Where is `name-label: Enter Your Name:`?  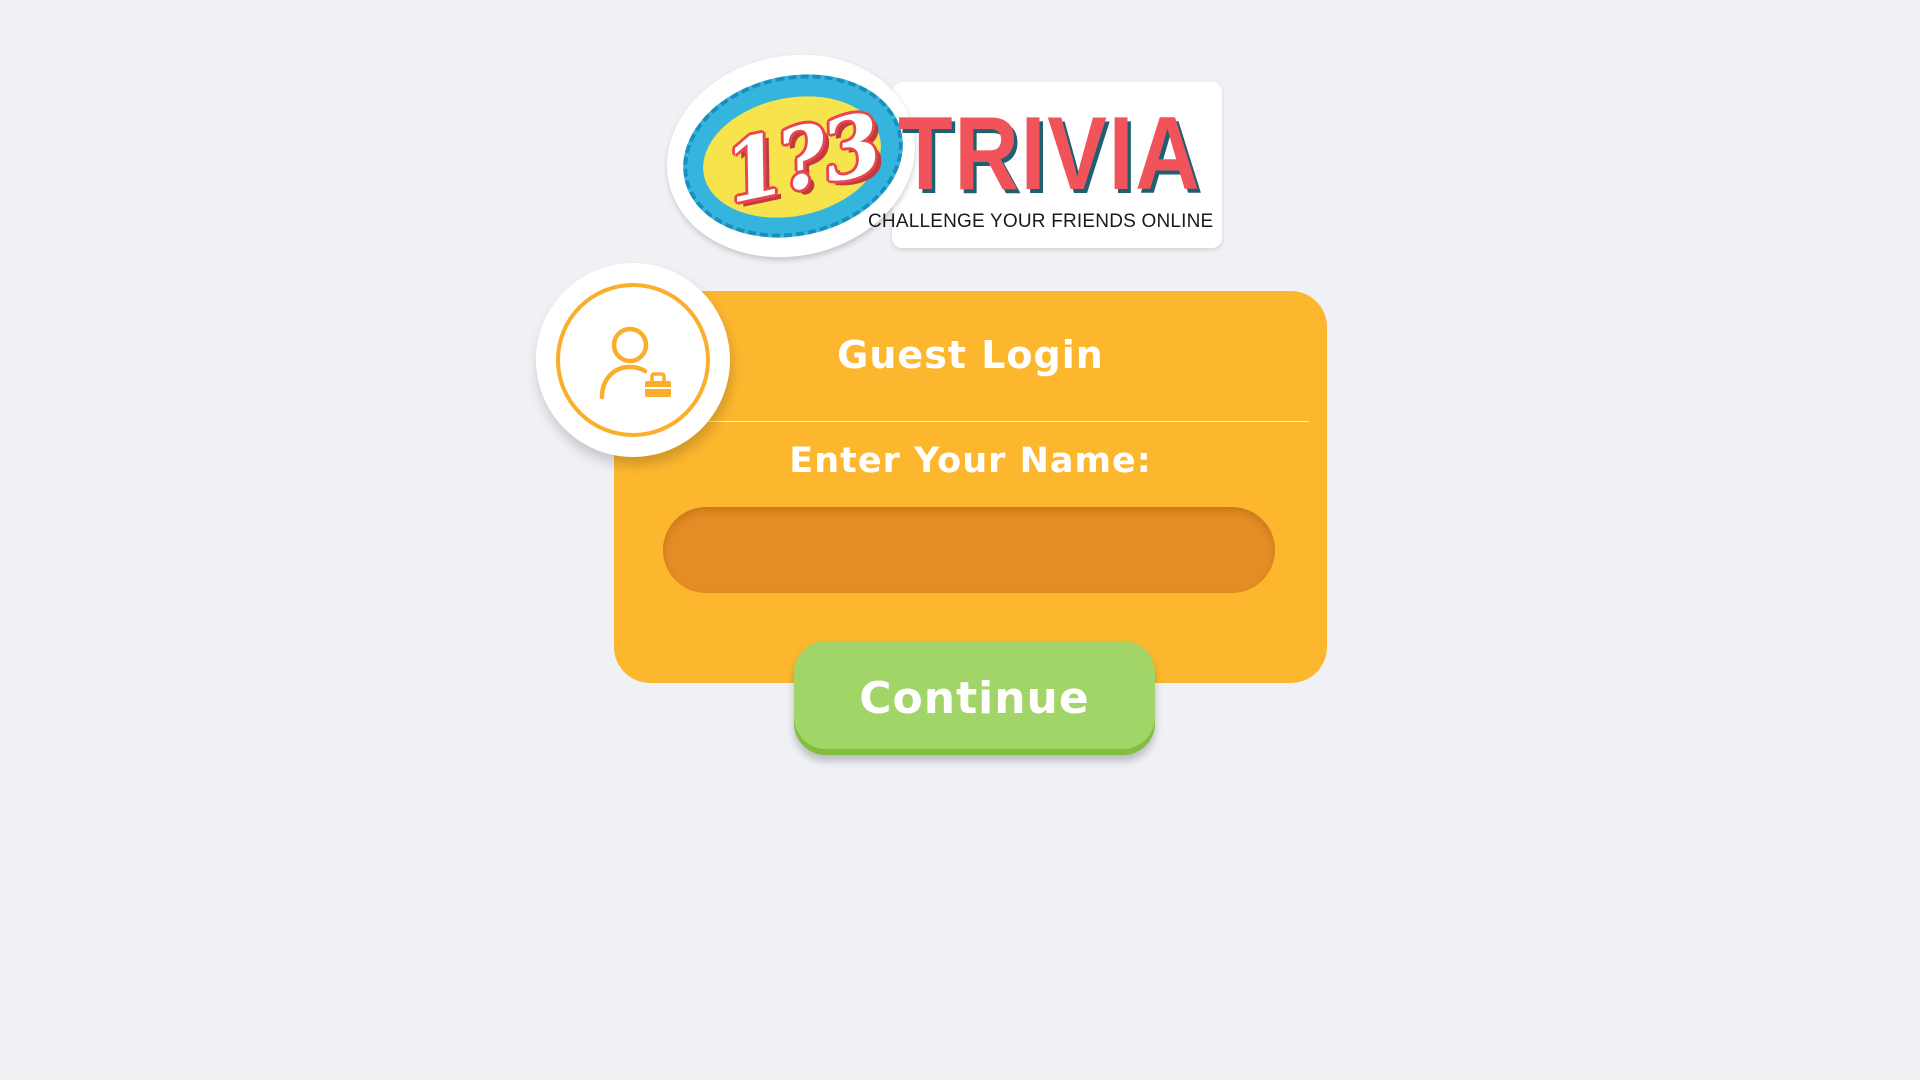
name-label: Enter Your Name: is located at coordinates (970, 461).